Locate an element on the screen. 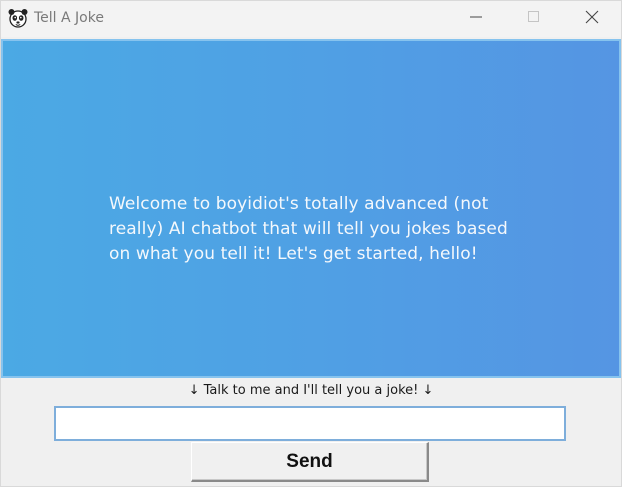 The width and height of the screenshot is (622, 487). title-bar: Tell A Joke is located at coordinates (311, 19).